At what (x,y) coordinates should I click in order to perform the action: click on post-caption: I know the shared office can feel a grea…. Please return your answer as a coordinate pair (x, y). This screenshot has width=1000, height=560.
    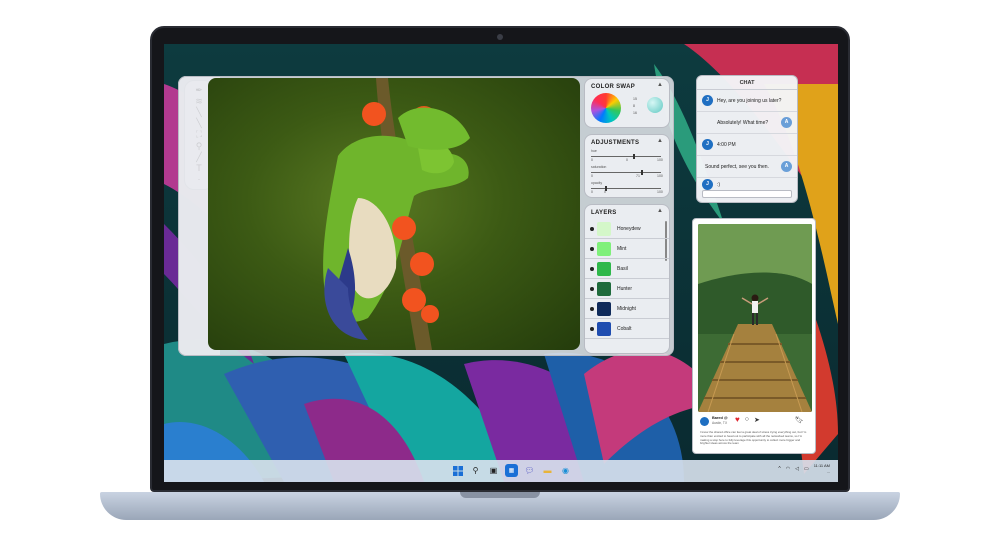
    Looking at the image, I should click on (753, 438).